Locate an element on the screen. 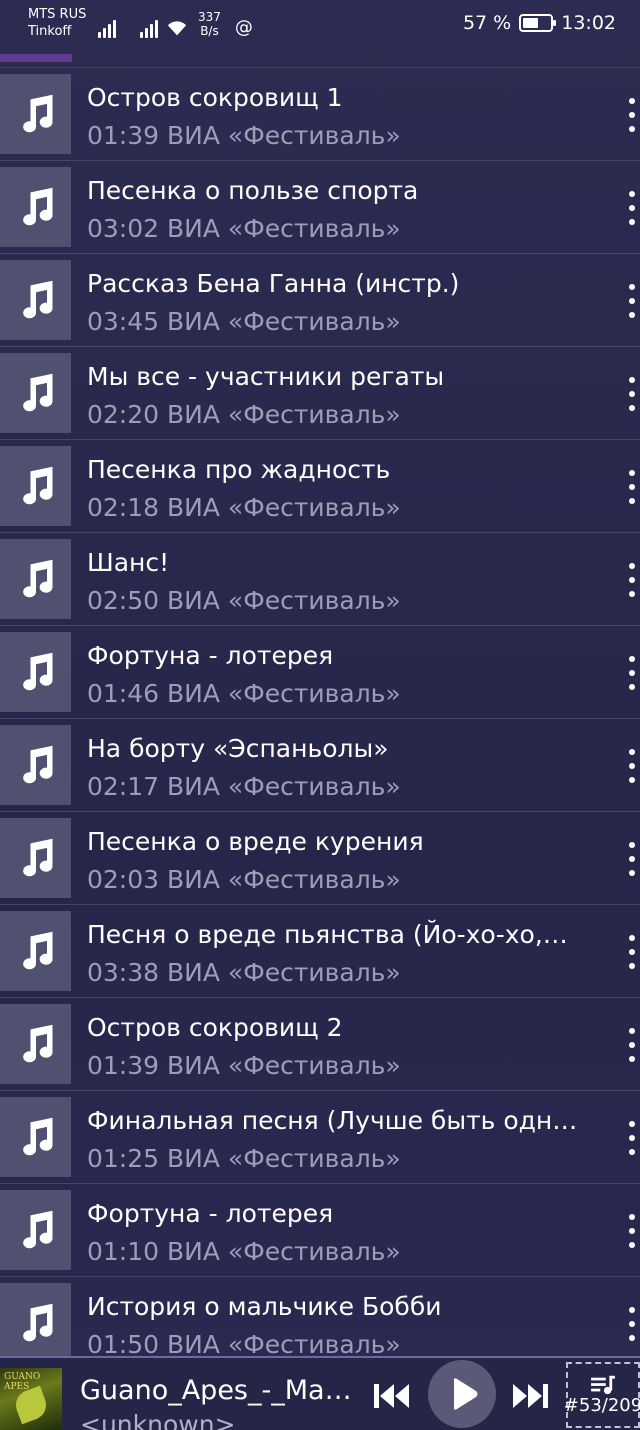  track-duration-artist: 01:46 ВИА «Фестиваль» is located at coordinates (244, 693).